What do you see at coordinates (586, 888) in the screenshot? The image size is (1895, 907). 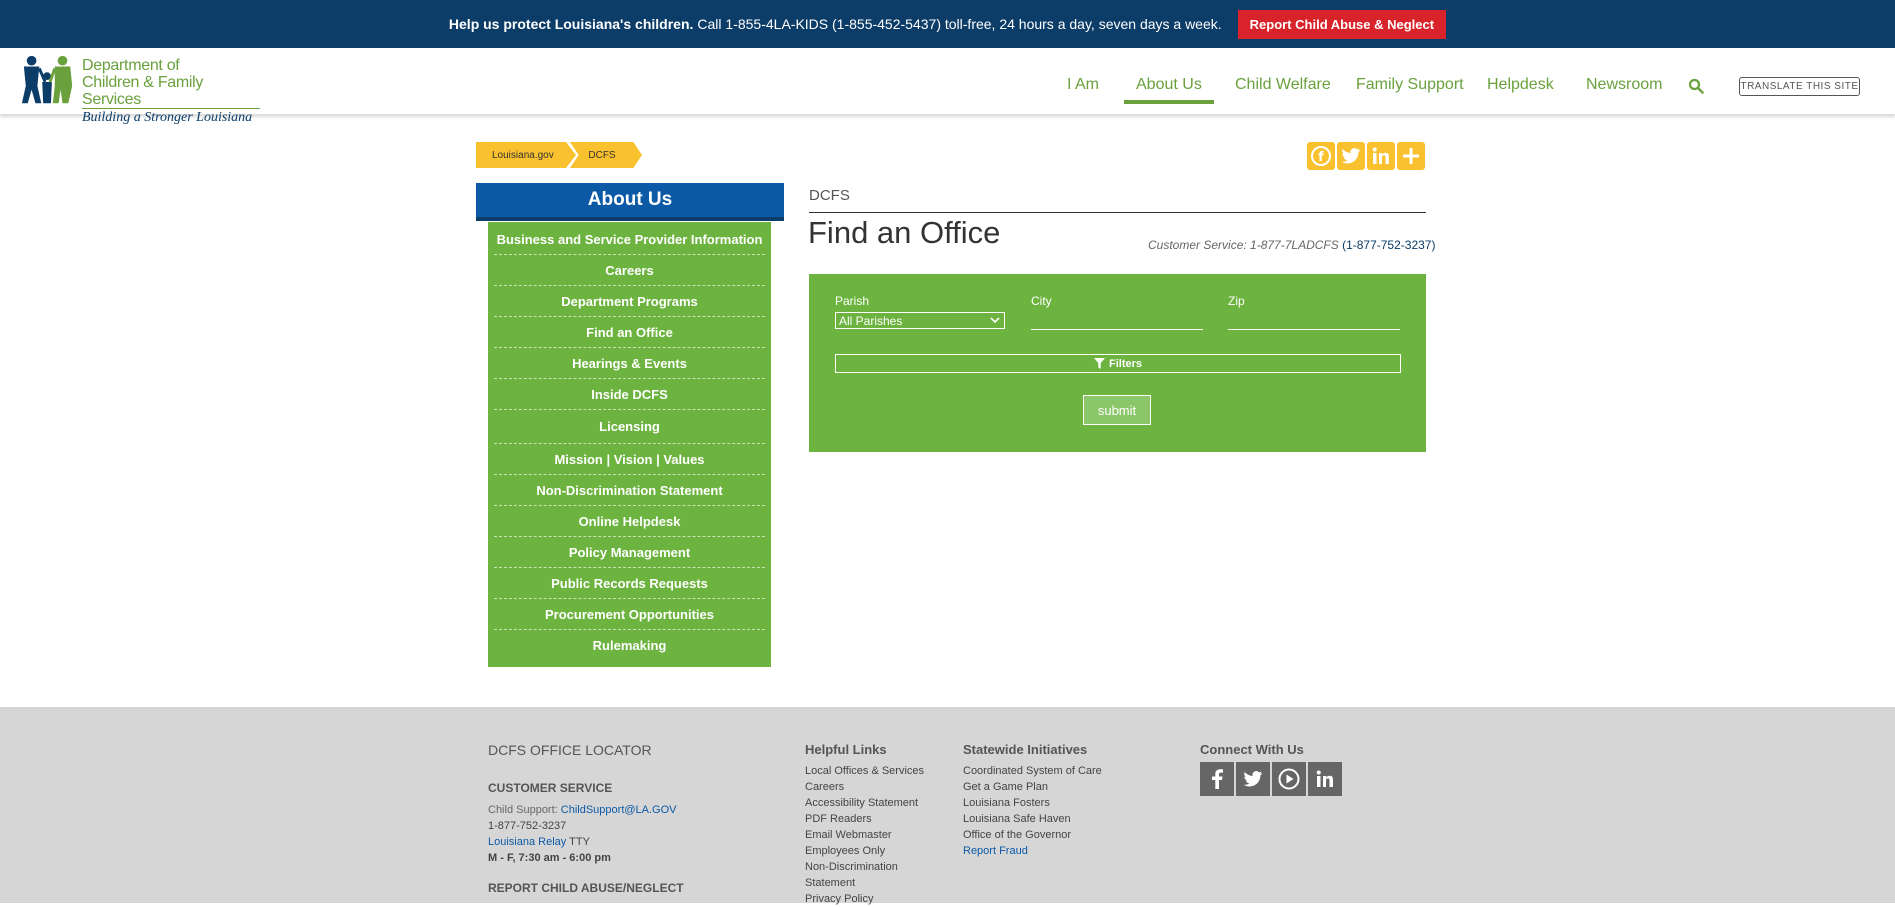 I see `footer-report-heading: REPORT CHILD ABUSE/NEGLECT` at bounding box center [586, 888].